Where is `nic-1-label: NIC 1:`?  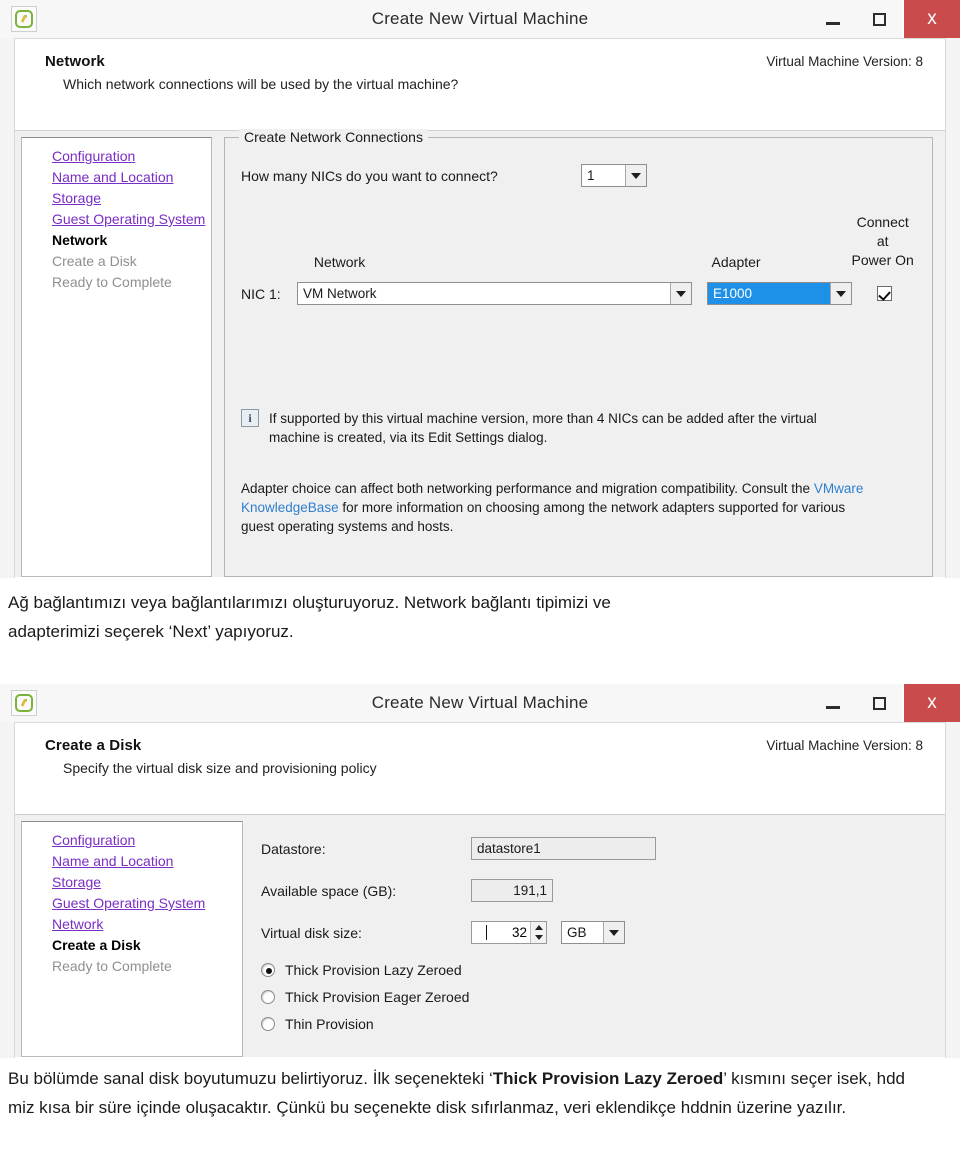 nic-1-label: NIC 1: is located at coordinates (261, 293).